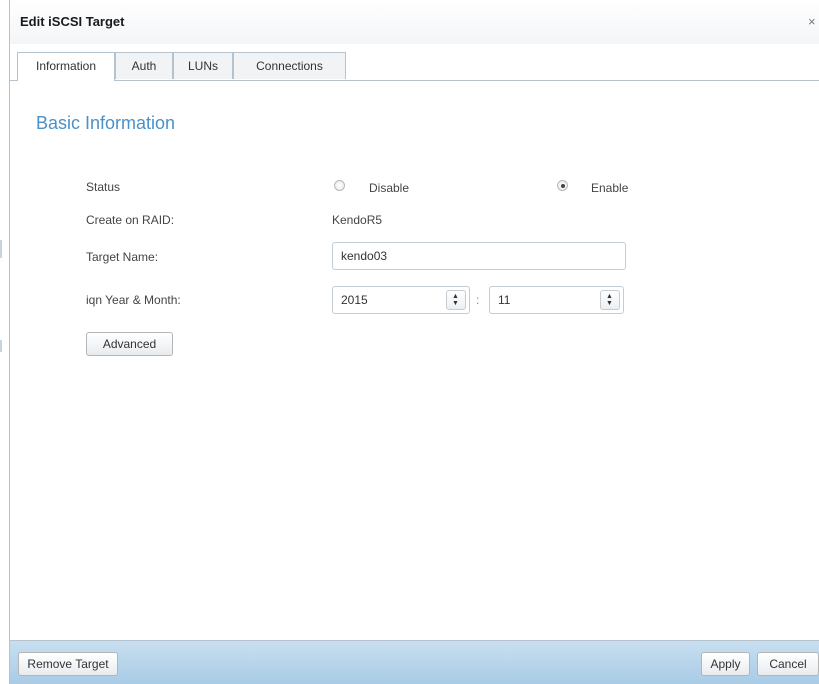  What do you see at coordinates (414, 662) in the screenshot?
I see `dialog-footer: Remove Target Apply Cancel` at bounding box center [414, 662].